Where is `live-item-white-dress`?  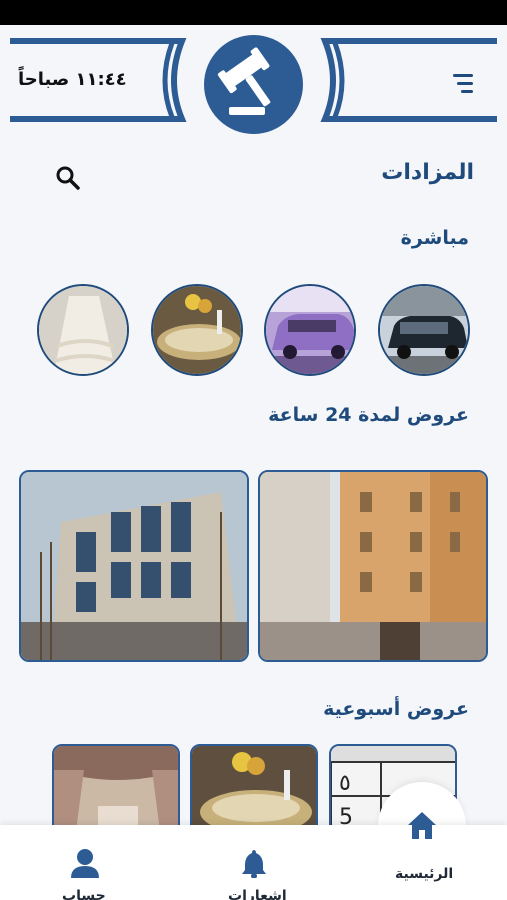
live-item-white-dress is located at coordinates (83, 330).